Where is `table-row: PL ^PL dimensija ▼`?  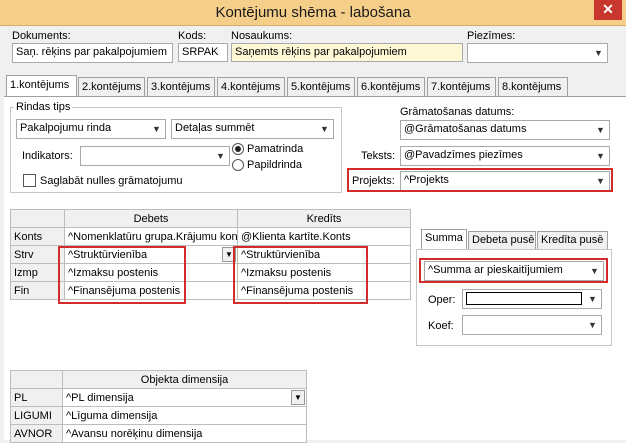 table-row: PL ^PL dimensija ▼ is located at coordinates (158, 397).